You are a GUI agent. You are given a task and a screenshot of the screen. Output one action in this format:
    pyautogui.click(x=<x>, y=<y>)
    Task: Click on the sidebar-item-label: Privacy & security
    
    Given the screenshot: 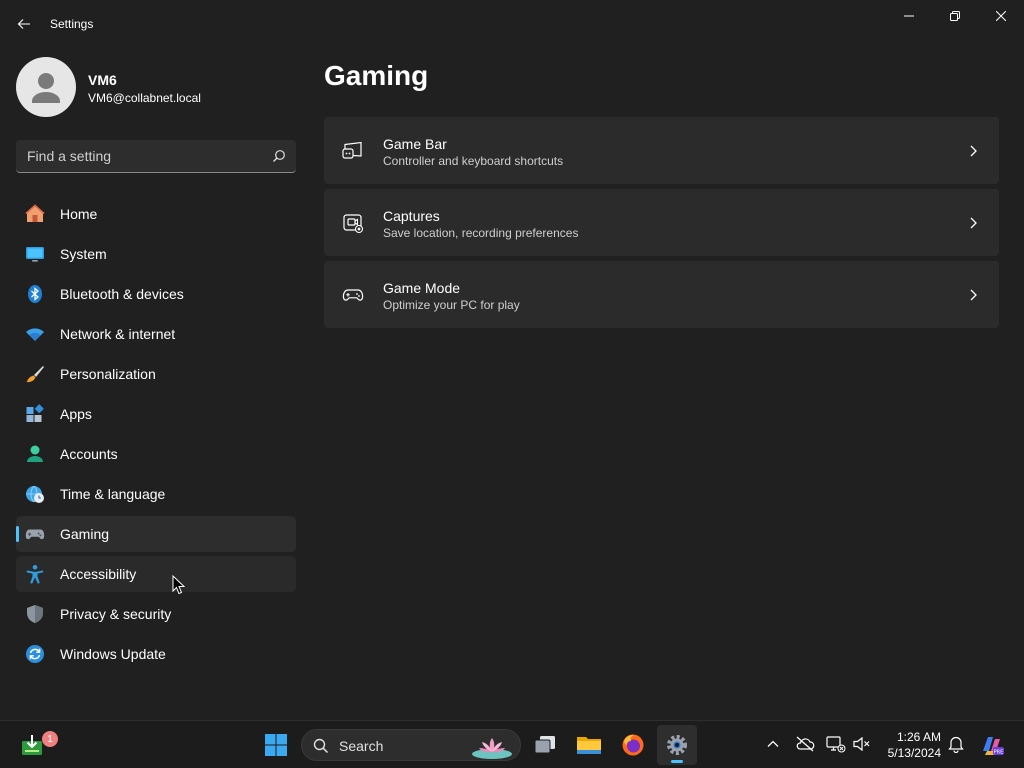 What is the action you would take?
    pyautogui.click(x=116, y=614)
    